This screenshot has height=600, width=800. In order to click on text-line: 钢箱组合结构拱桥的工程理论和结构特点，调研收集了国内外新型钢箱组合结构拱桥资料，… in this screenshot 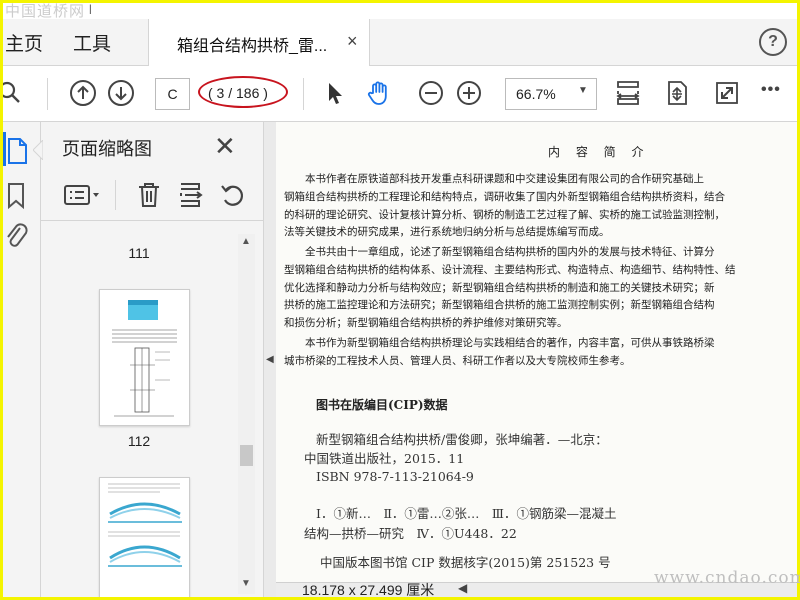, I will do `click(504, 196)`.